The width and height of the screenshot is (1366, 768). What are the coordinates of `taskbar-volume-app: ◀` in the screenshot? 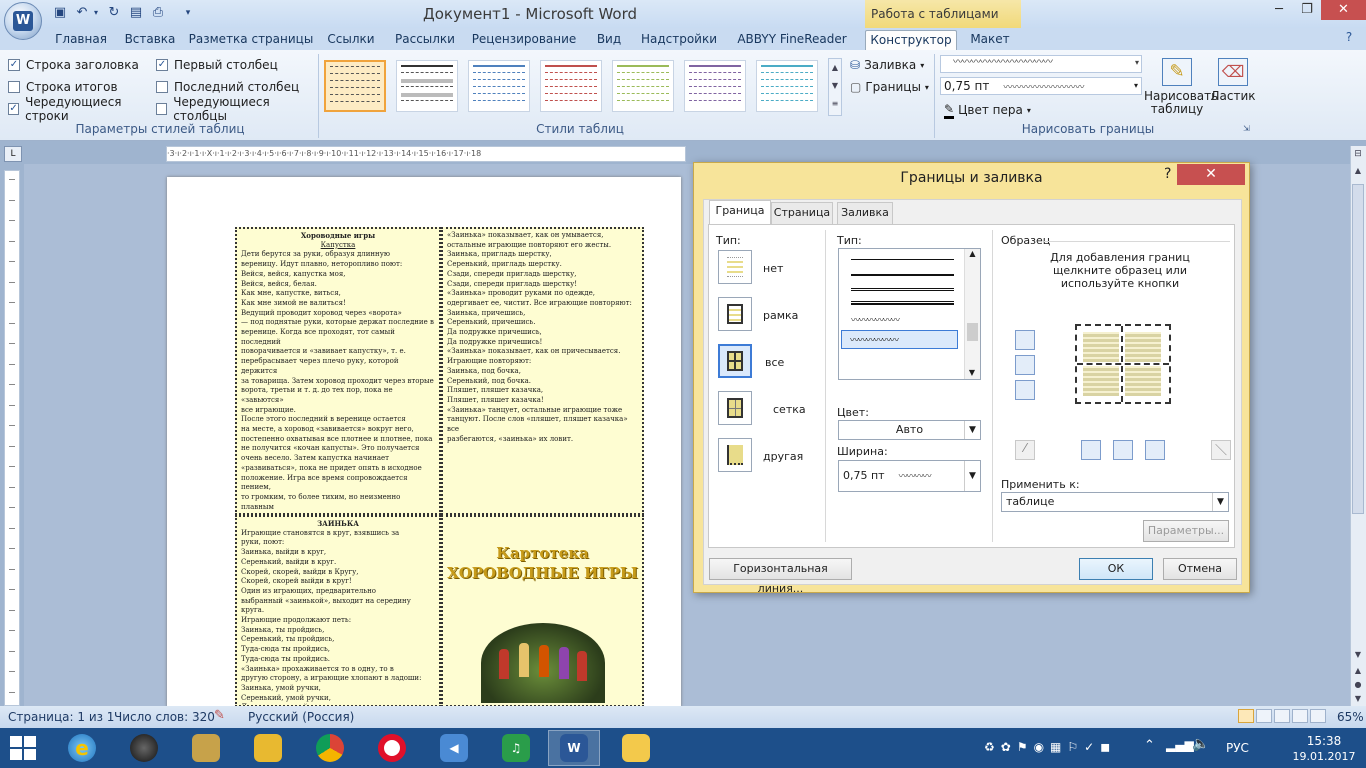 It's located at (454, 748).